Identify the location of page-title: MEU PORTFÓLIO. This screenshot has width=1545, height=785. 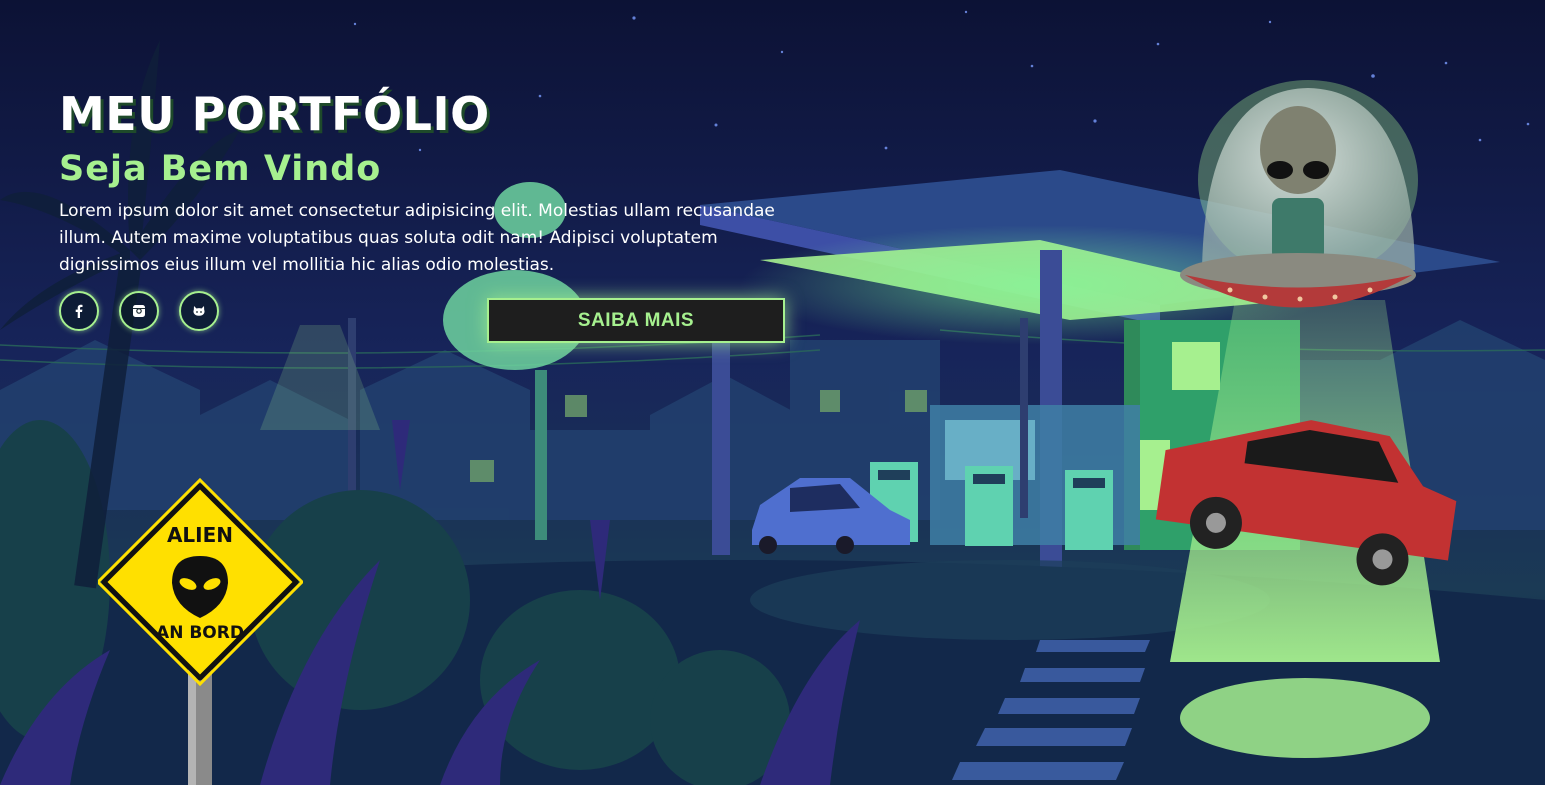
(274, 114).